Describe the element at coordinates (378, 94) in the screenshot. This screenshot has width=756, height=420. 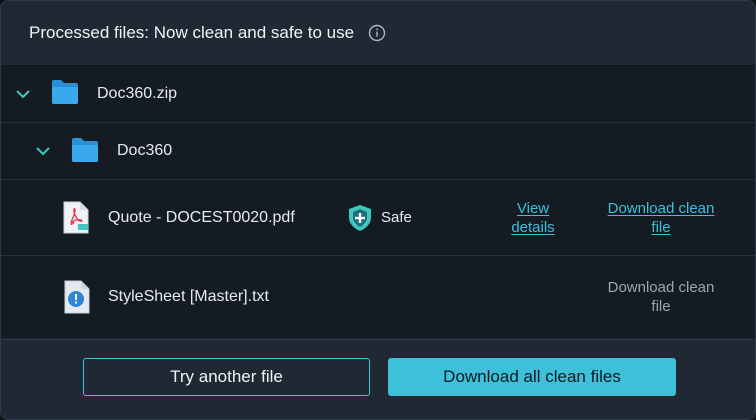
I see `tree-row-archive: Doc360.zip` at that location.